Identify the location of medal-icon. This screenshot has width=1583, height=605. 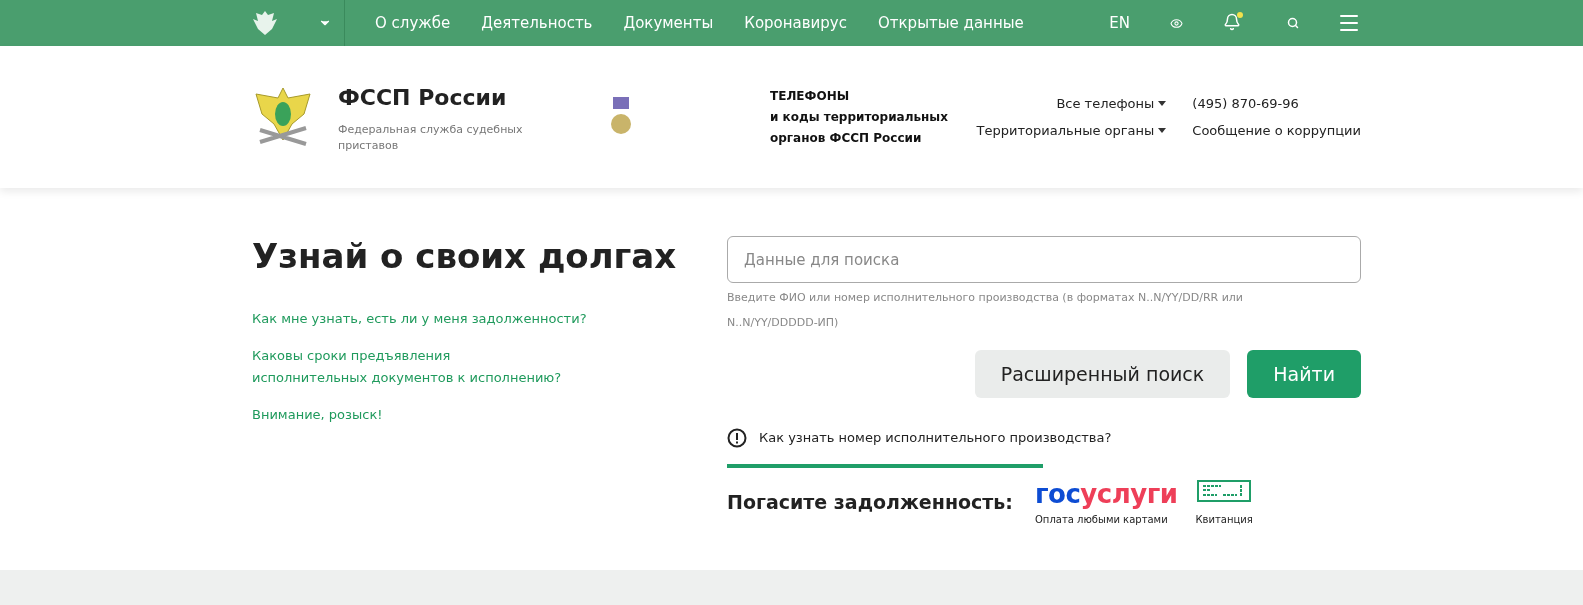
(621, 117).